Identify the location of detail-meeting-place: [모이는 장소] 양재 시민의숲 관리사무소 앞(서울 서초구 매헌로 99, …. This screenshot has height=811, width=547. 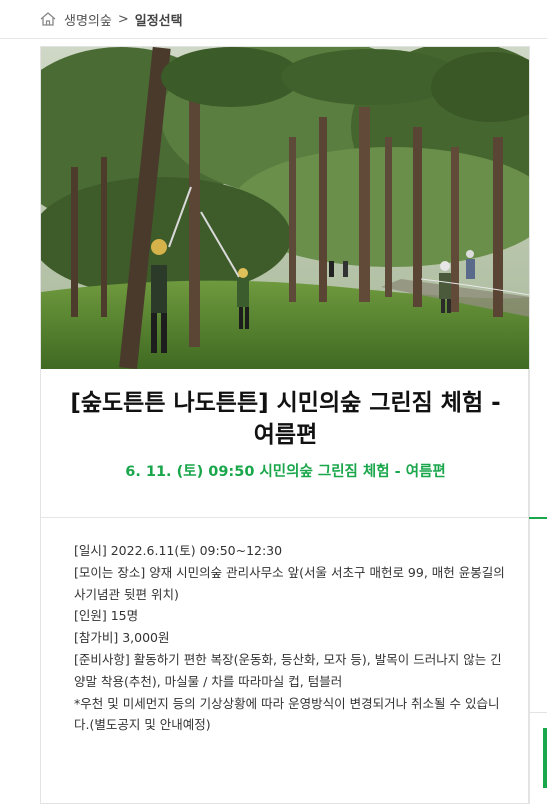
(289, 583).